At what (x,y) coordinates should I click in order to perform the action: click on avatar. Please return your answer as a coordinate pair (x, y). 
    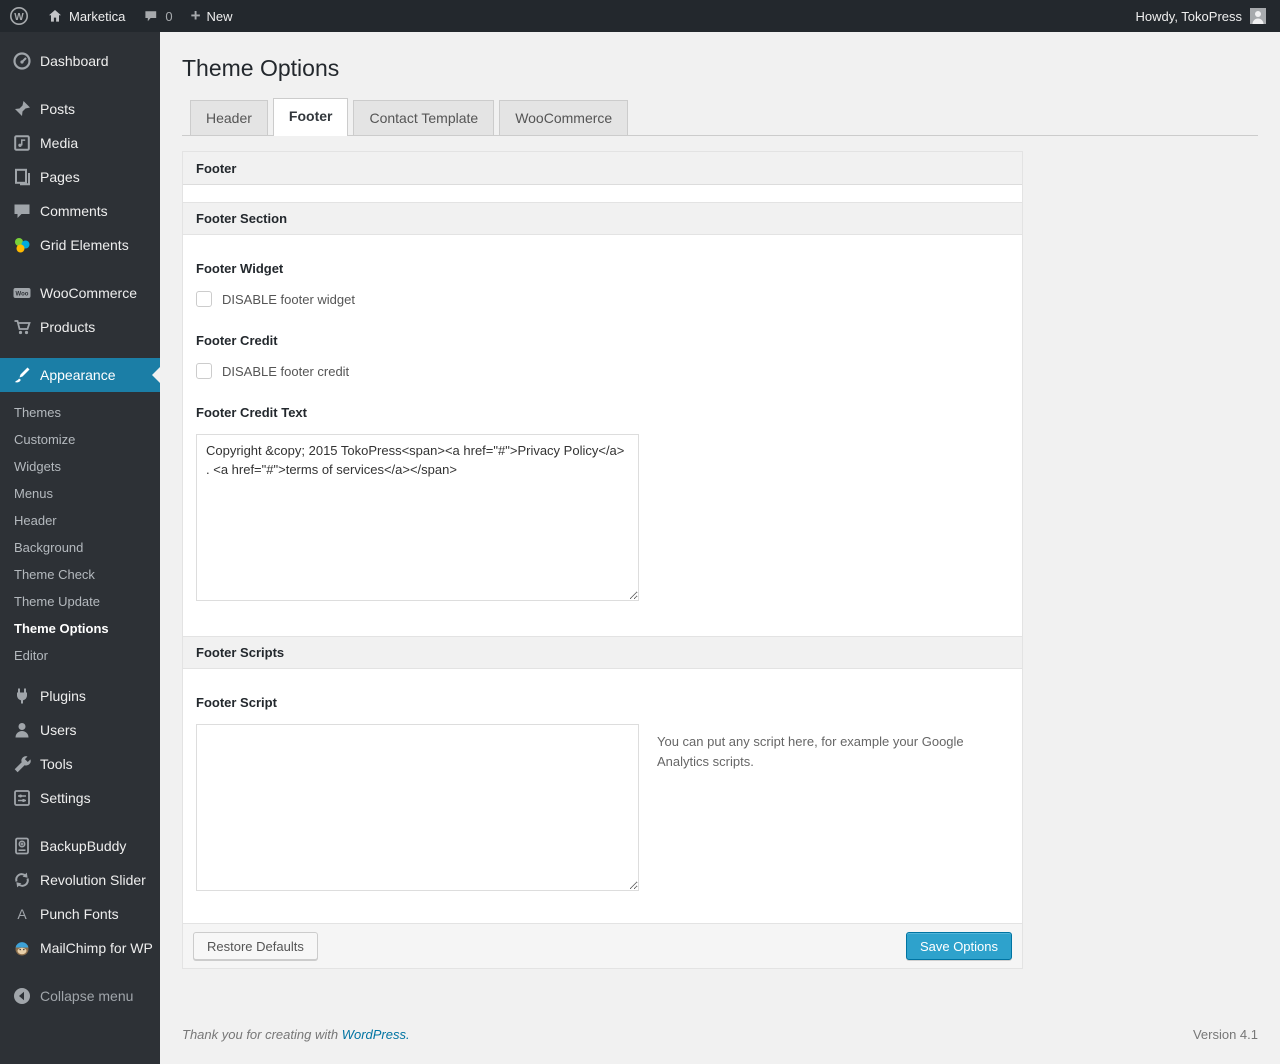
    Looking at the image, I should click on (1258, 16).